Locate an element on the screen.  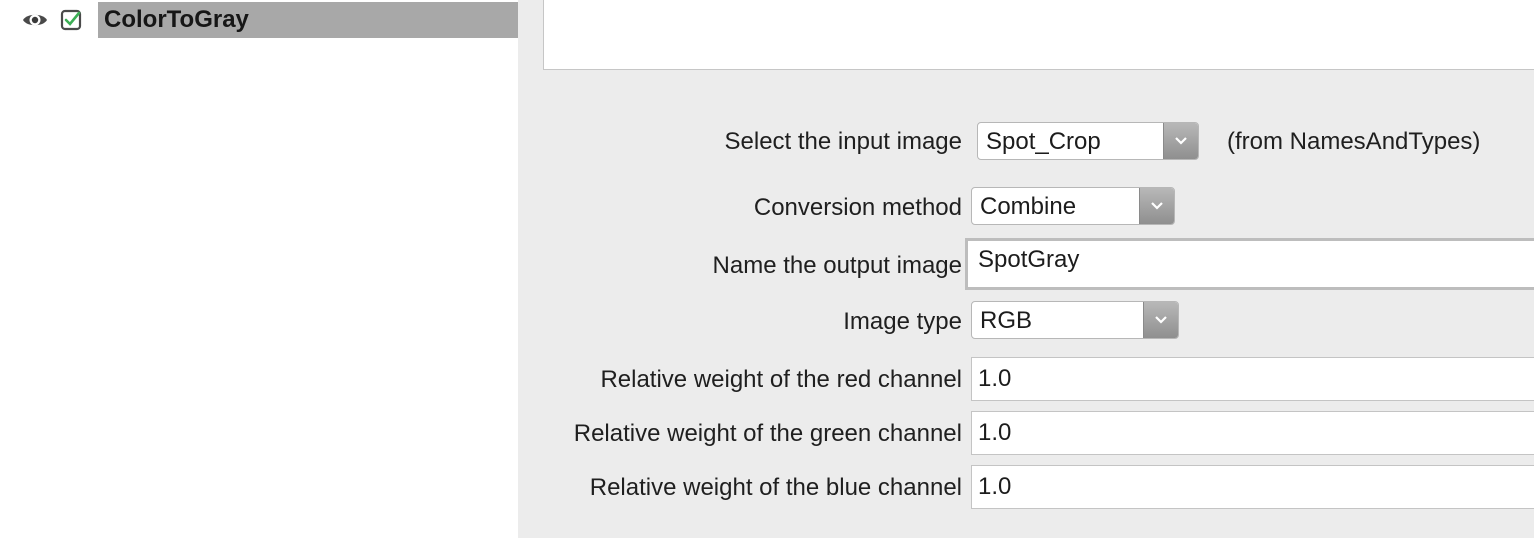
blue-weight-label: Relative weight of the blue channel is located at coordinates (775, 487).